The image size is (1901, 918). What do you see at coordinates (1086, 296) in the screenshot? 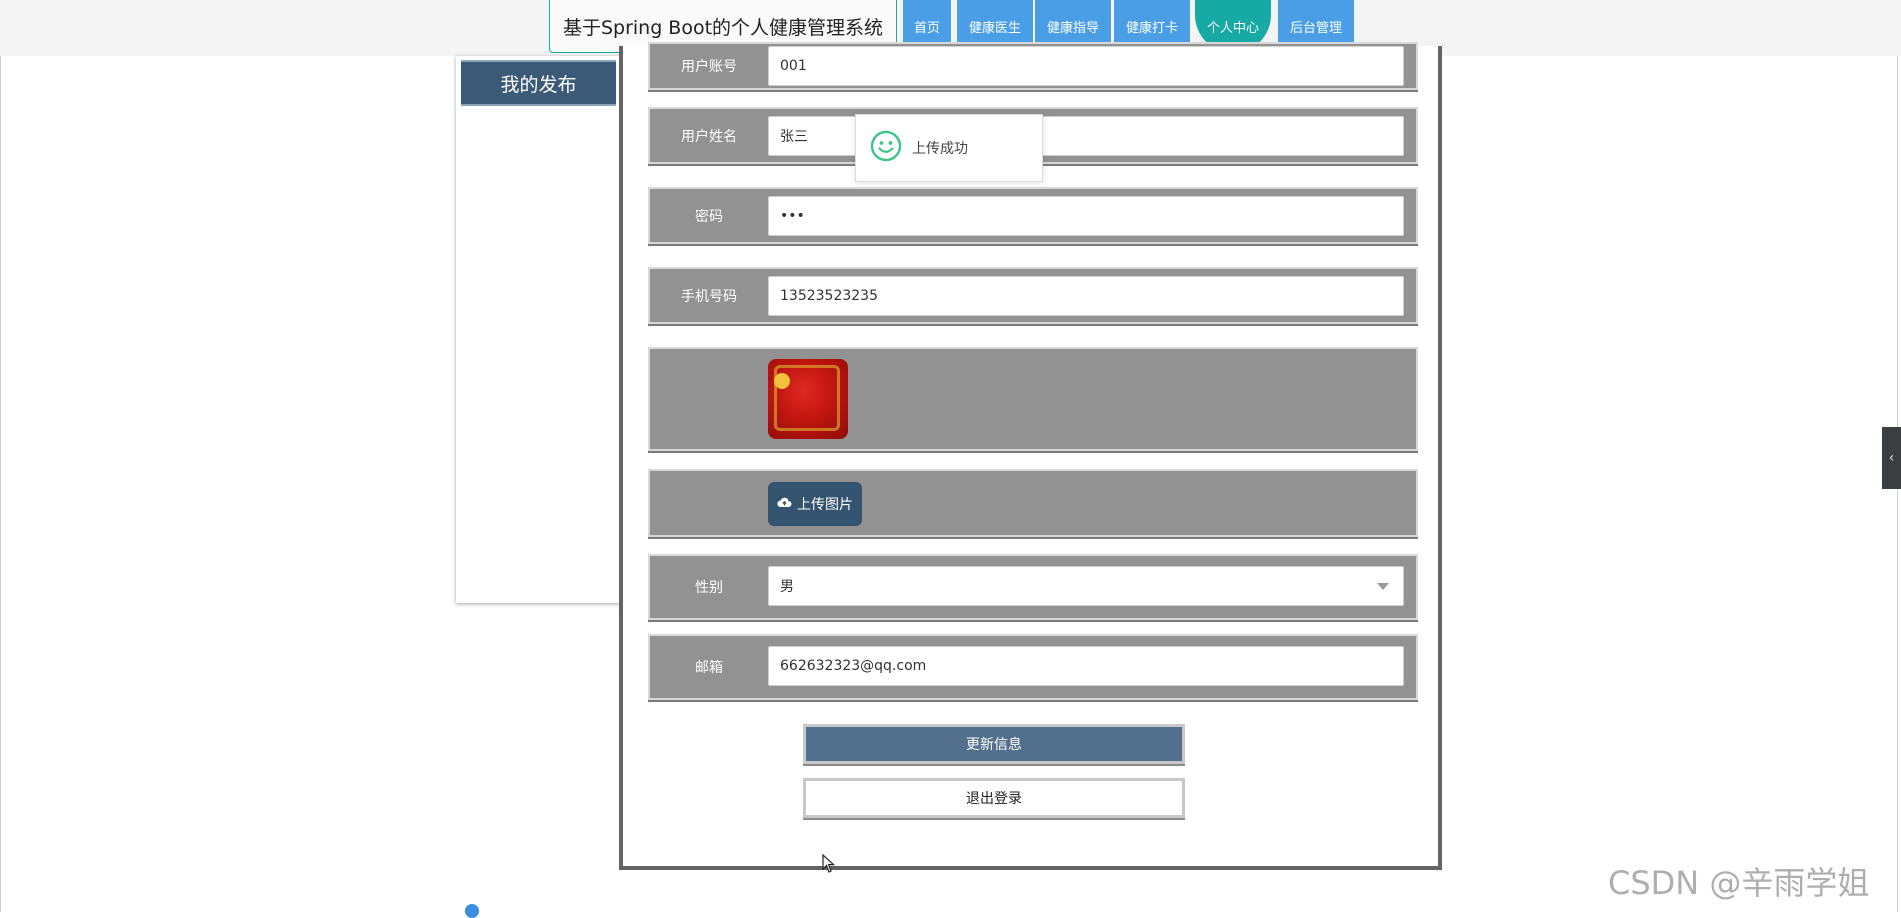
I see `phone-input: 13523523235` at bounding box center [1086, 296].